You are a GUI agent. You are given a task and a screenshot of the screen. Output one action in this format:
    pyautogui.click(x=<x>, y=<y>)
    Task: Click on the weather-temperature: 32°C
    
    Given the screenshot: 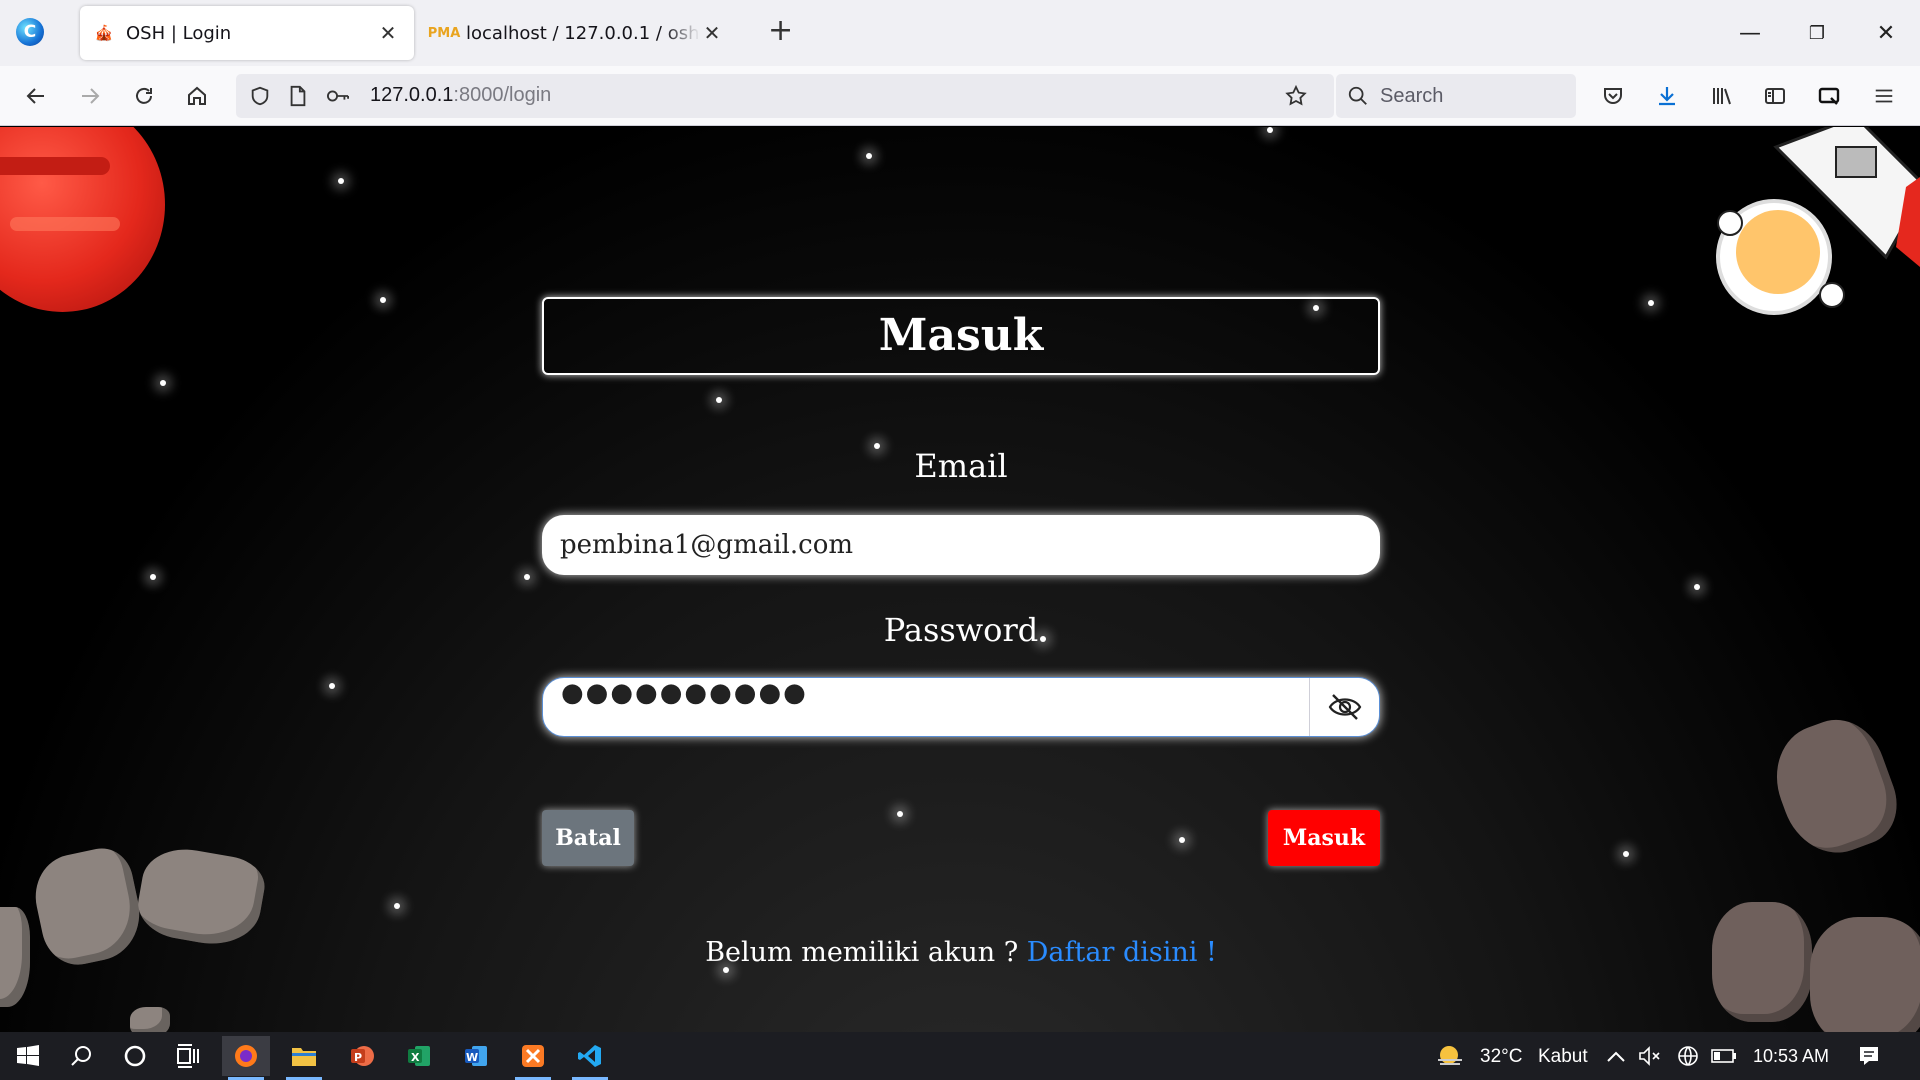 What is the action you would take?
    pyautogui.click(x=1501, y=1057)
    